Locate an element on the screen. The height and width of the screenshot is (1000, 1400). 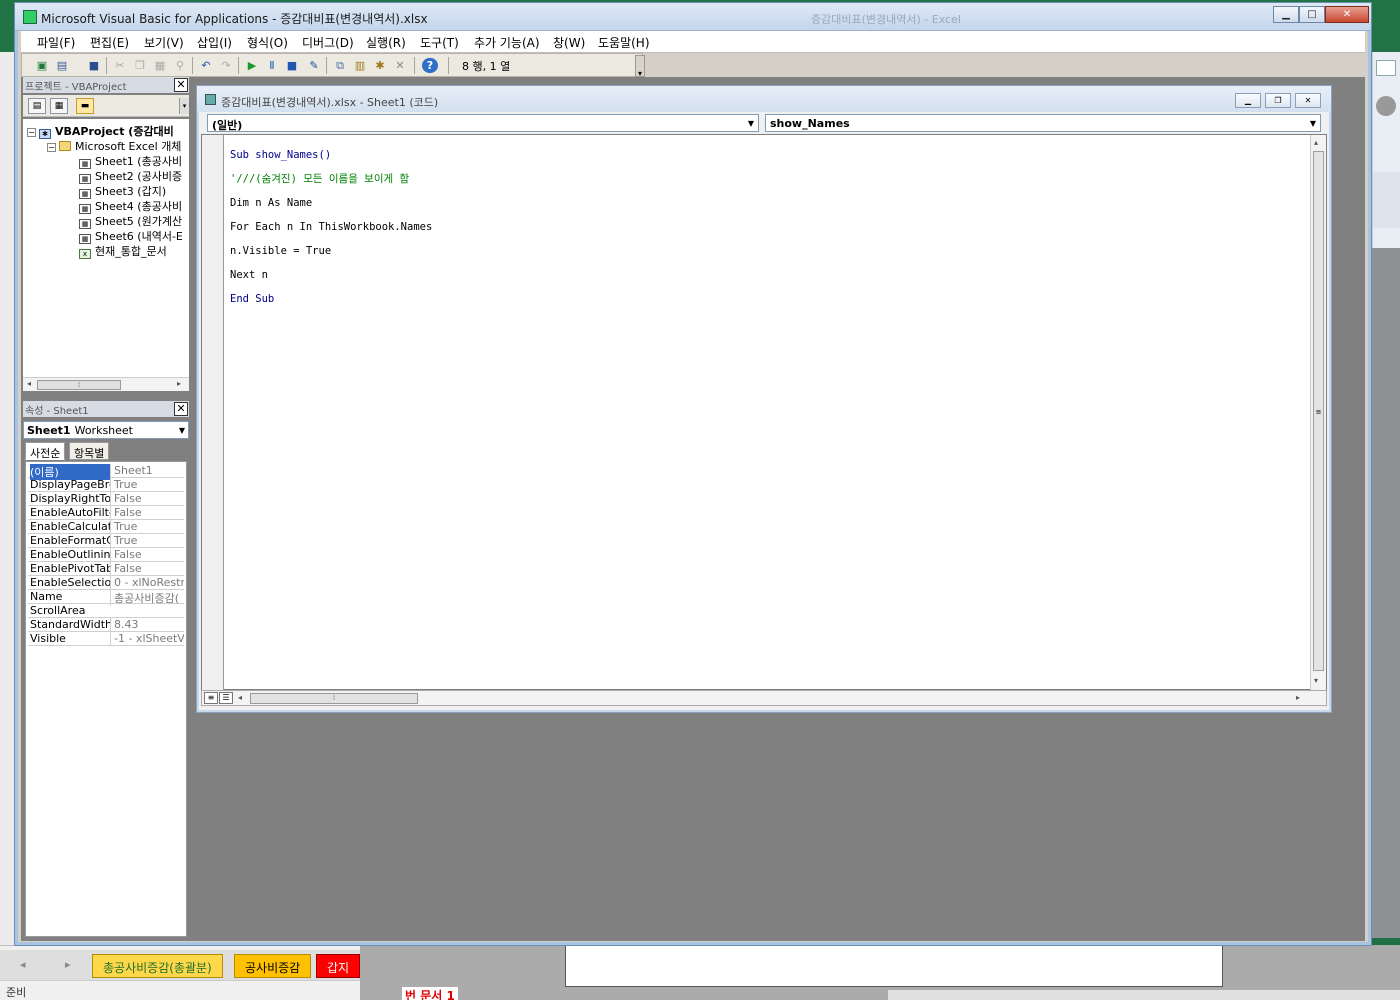
property-row: DisplayRightToLeftFalse is located at coordinates (106, 499).